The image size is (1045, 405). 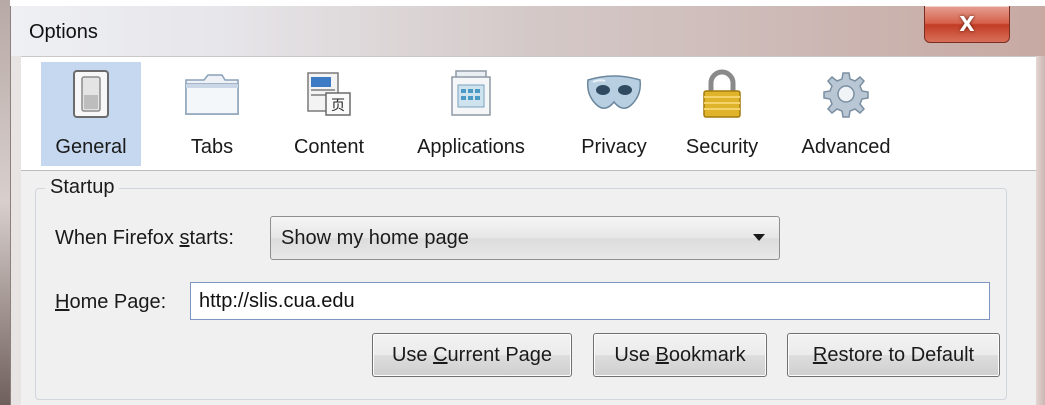 What do you see at coordinates (471, 147) in the screenshot?
I see `pane-label: Applications` at bounding box center [471, 147].